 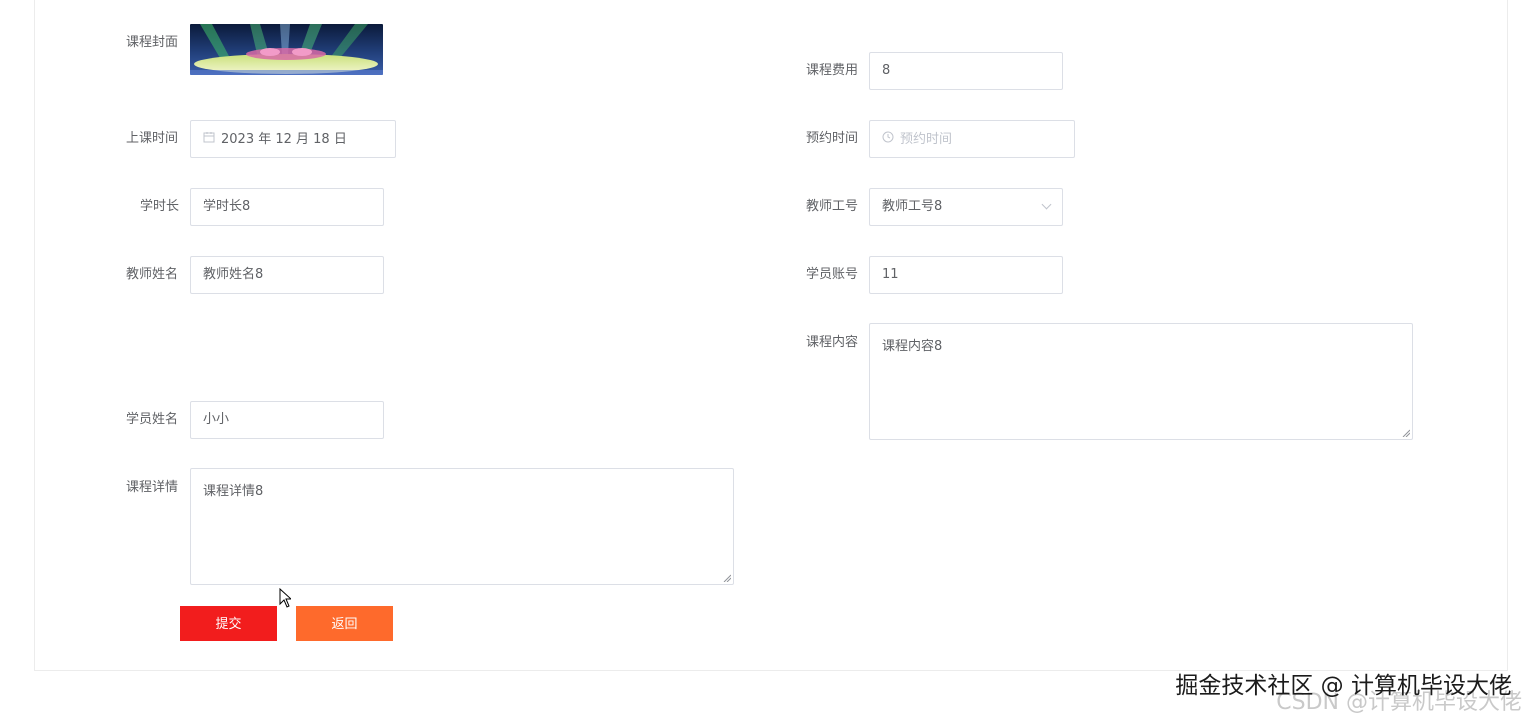 What do you see at coordinates (912, 346) in the screenshot?
I see `content-value: 课程内容8` at bounding box center [912, 346].